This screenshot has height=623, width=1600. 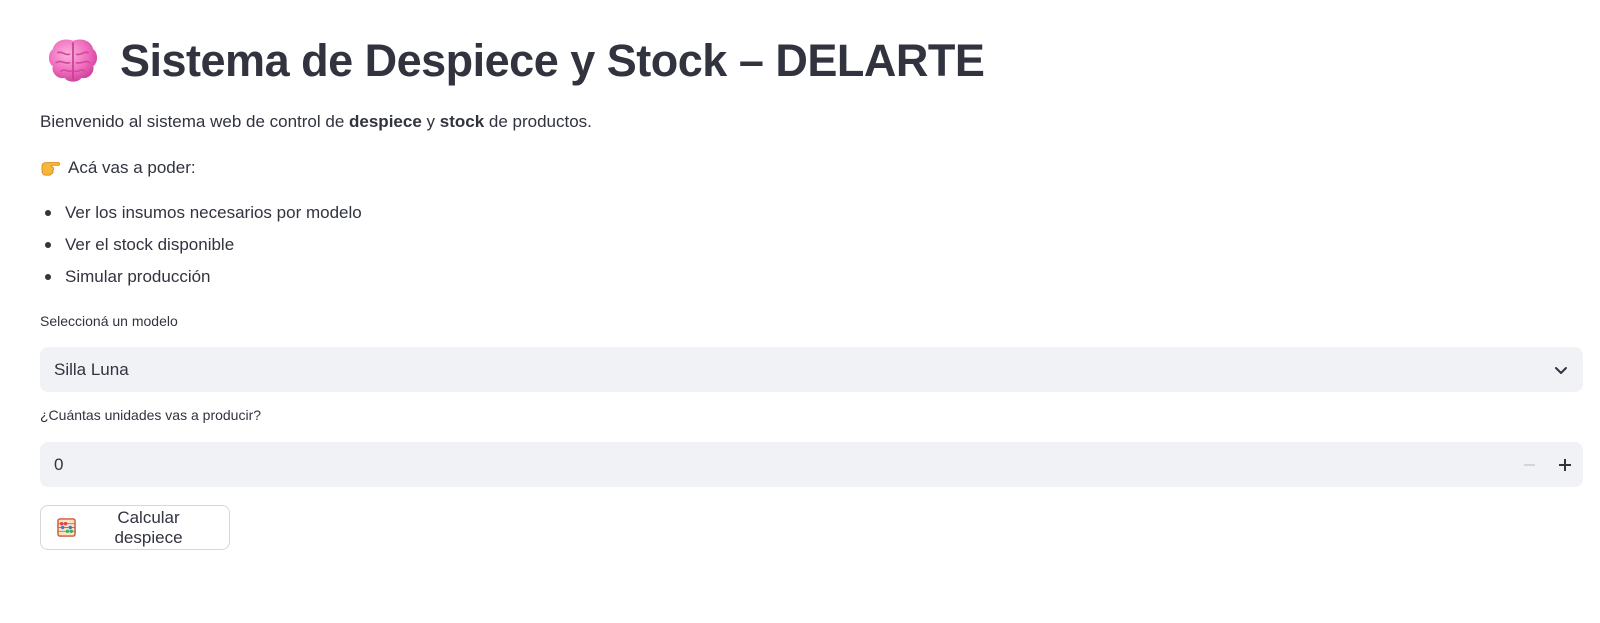 What do you see at coordinates (782, 464) in the screenshot?
I see `quantity-input` at bounding box center [782, 464].